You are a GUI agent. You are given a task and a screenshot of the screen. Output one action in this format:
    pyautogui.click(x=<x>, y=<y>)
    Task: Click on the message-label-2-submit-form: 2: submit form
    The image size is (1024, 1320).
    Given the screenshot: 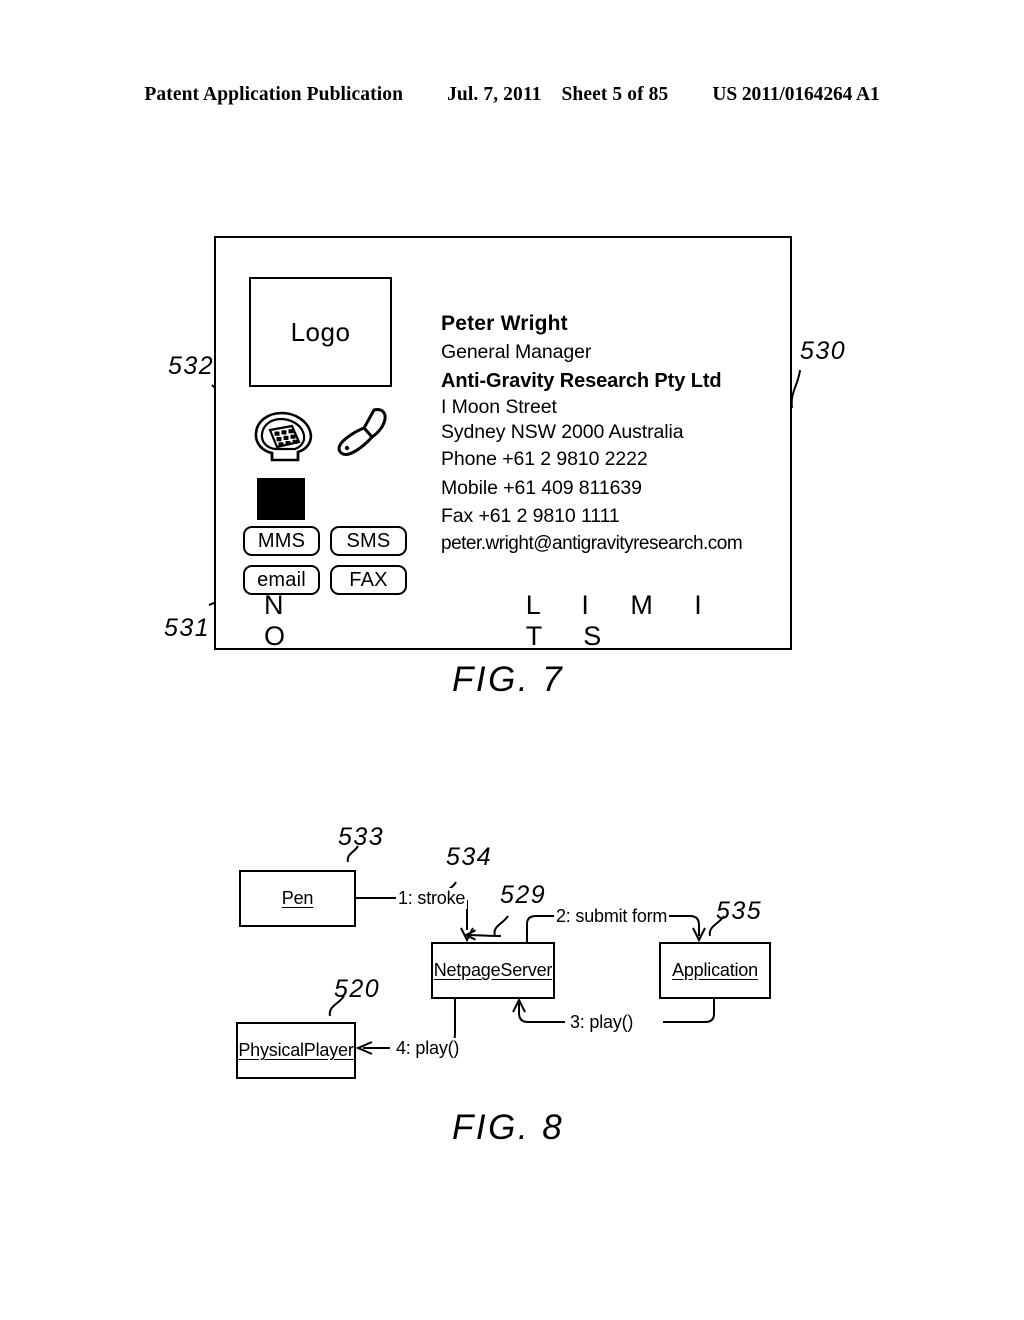 What is the action you would take?
    pyautogui.click(x=612, y=916)
    